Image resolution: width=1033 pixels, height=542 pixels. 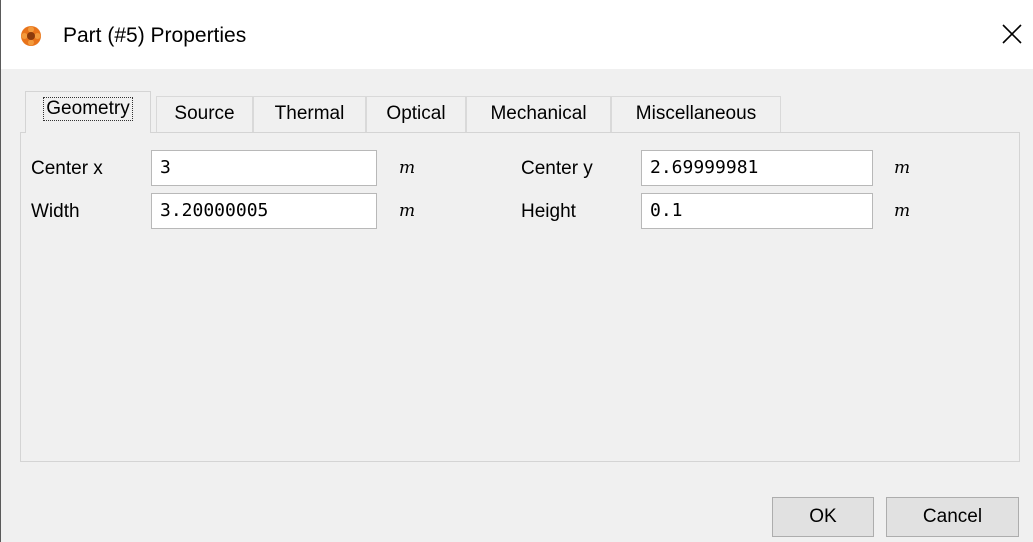 What do you see at coordinates (407, 168) in the screenshot?
I see `center-x-unit: m` at bounding box center [407, 168].